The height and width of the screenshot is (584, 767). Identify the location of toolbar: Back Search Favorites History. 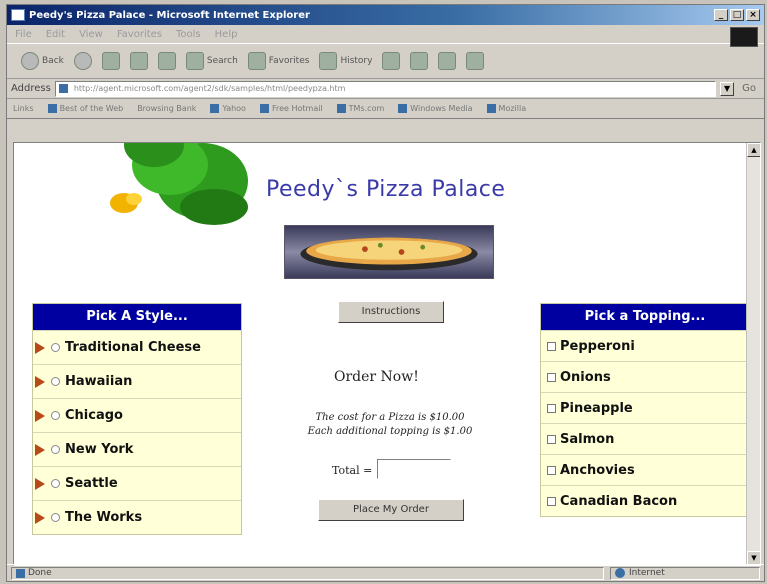
(385, 61).